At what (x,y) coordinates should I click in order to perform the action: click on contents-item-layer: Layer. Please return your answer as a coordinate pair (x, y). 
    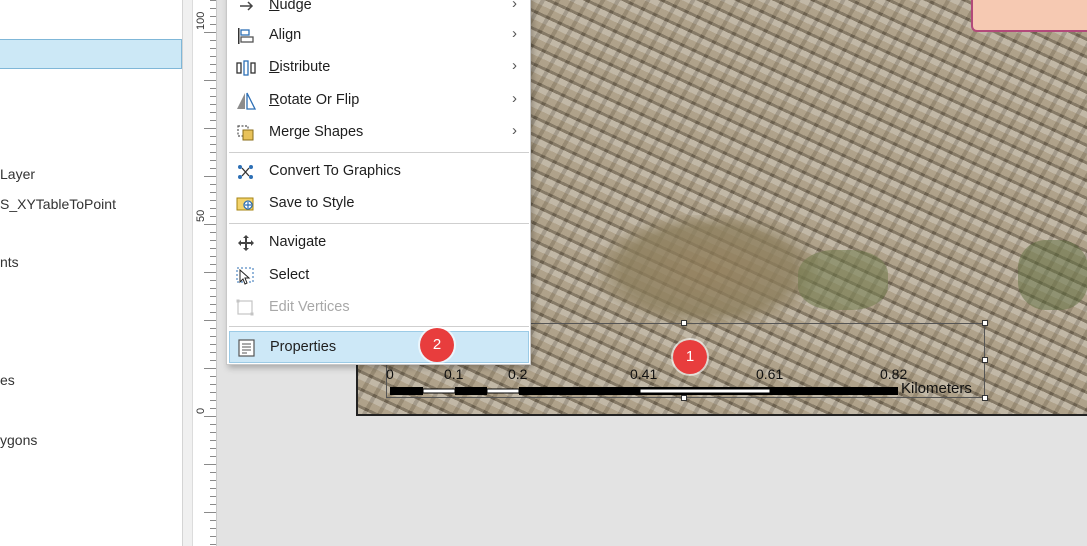
    Looking at the image, I should click on (17, 174).